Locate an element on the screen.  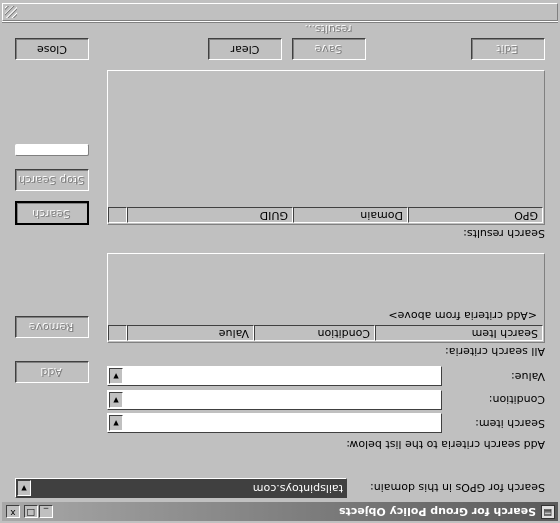
criteria-placeholder: <Add criteria from above> is located at coordinates (462, 315).